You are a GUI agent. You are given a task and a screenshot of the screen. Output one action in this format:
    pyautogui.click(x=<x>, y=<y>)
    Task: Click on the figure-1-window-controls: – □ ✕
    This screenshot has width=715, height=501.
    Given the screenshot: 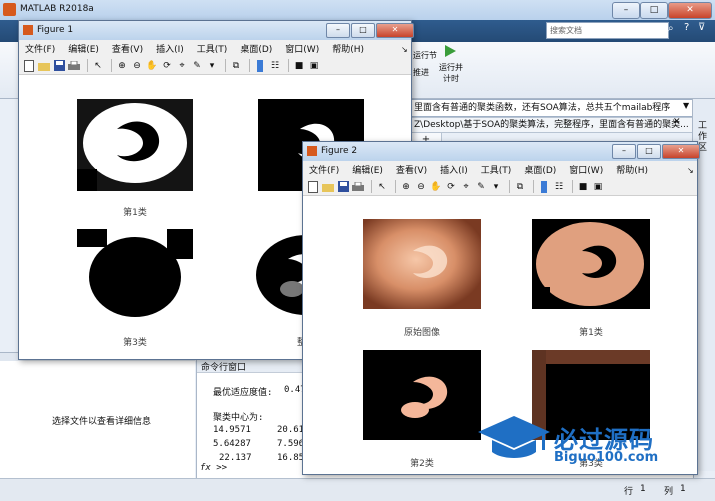 What is the action you would take?
    pyautogui.click(x=369, y=30)
    